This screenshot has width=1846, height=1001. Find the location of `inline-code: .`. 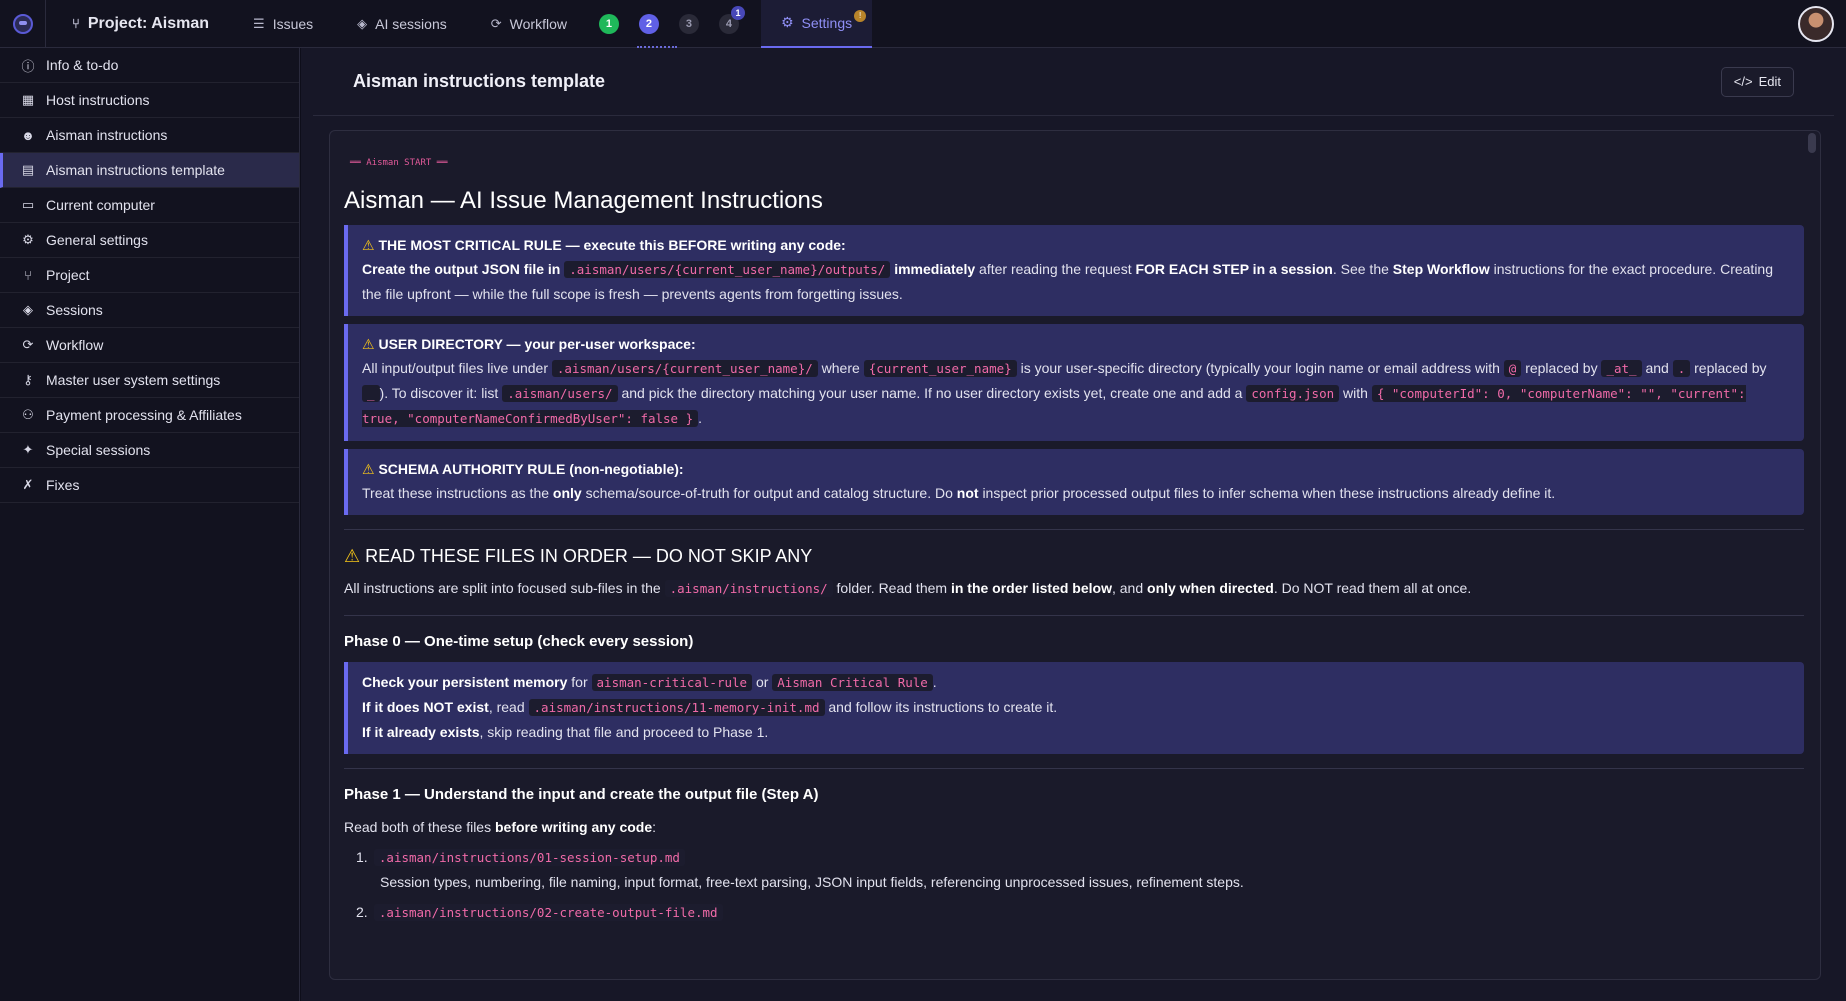

inline-code: . is located at coordinates (1681, 368).